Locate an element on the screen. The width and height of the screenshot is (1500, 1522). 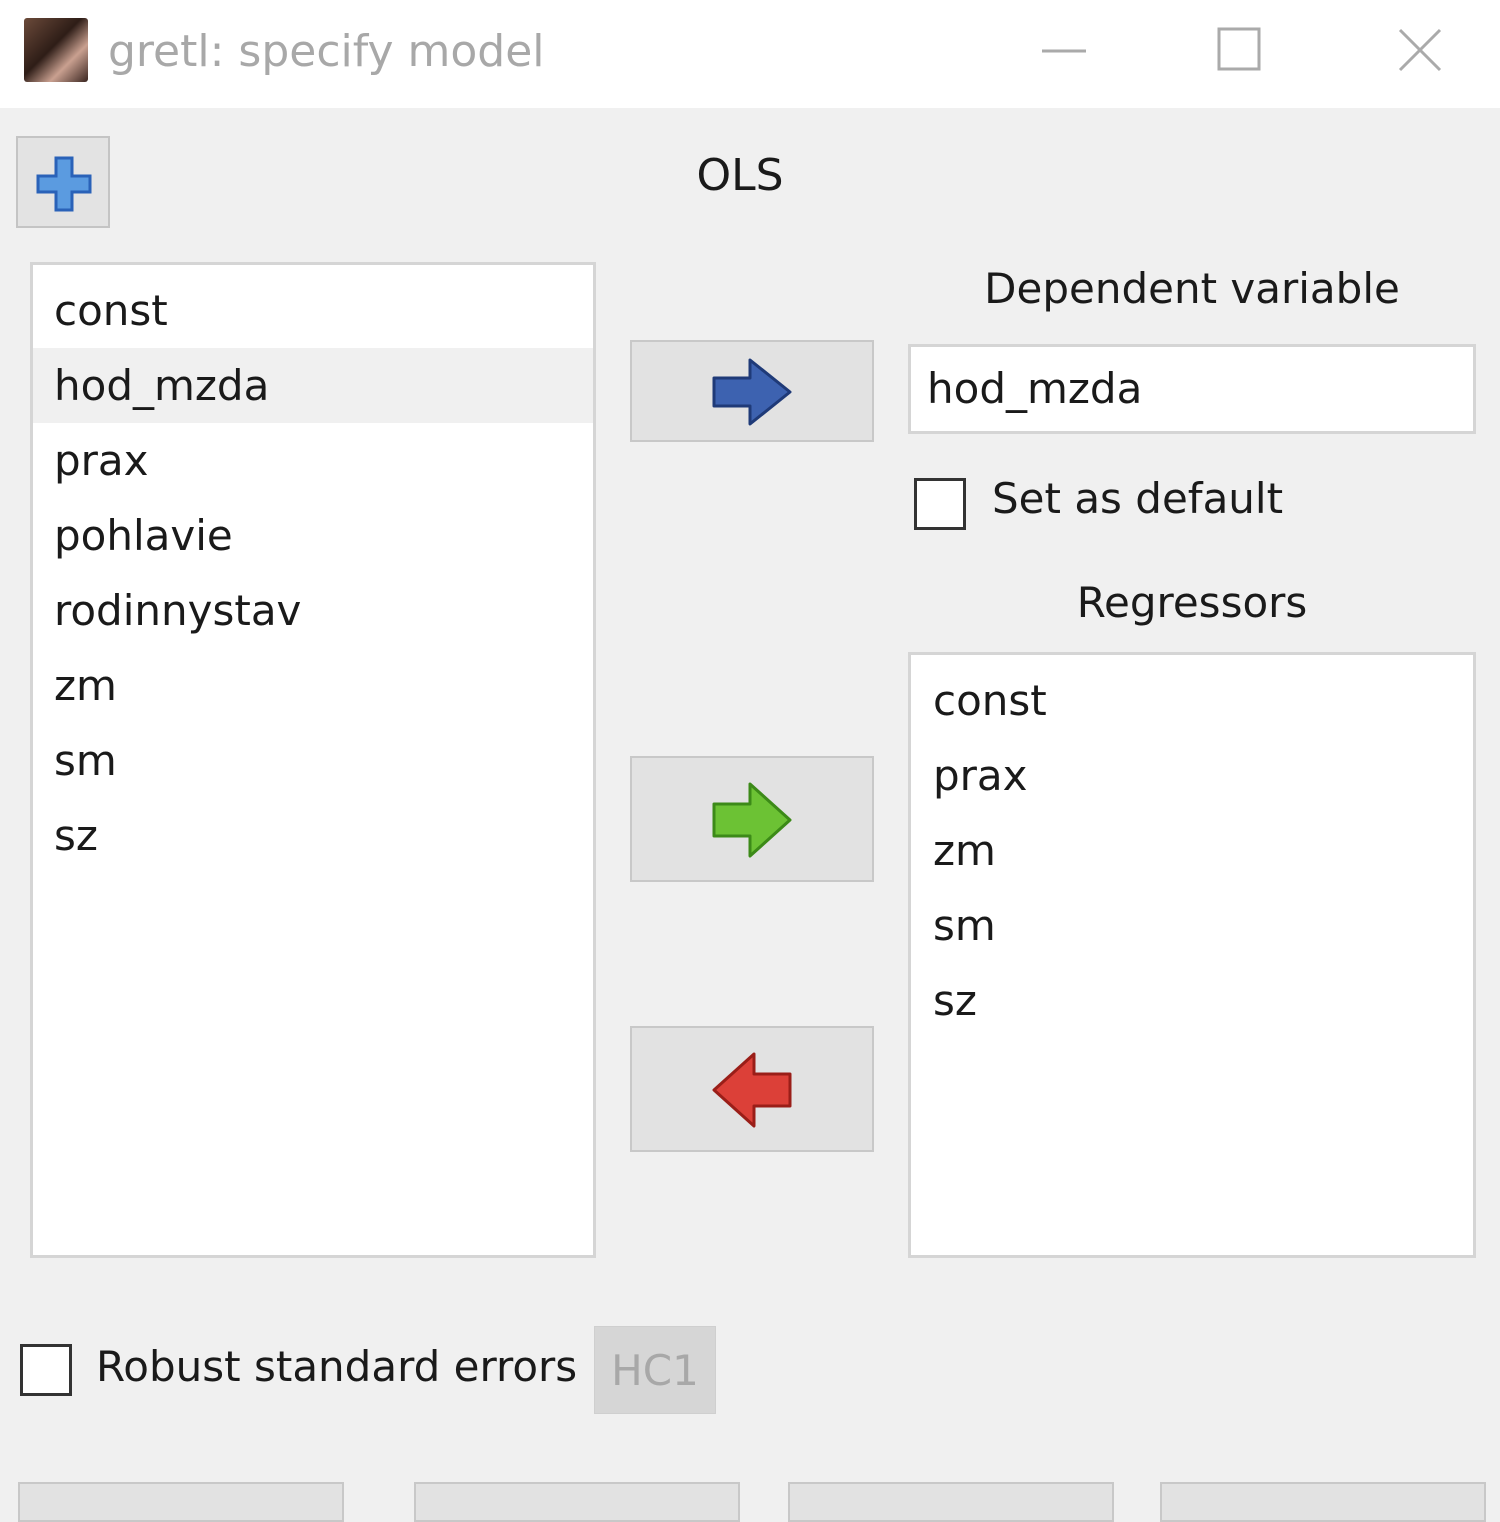
minimize-icon is located at coordinates (1064, 51).